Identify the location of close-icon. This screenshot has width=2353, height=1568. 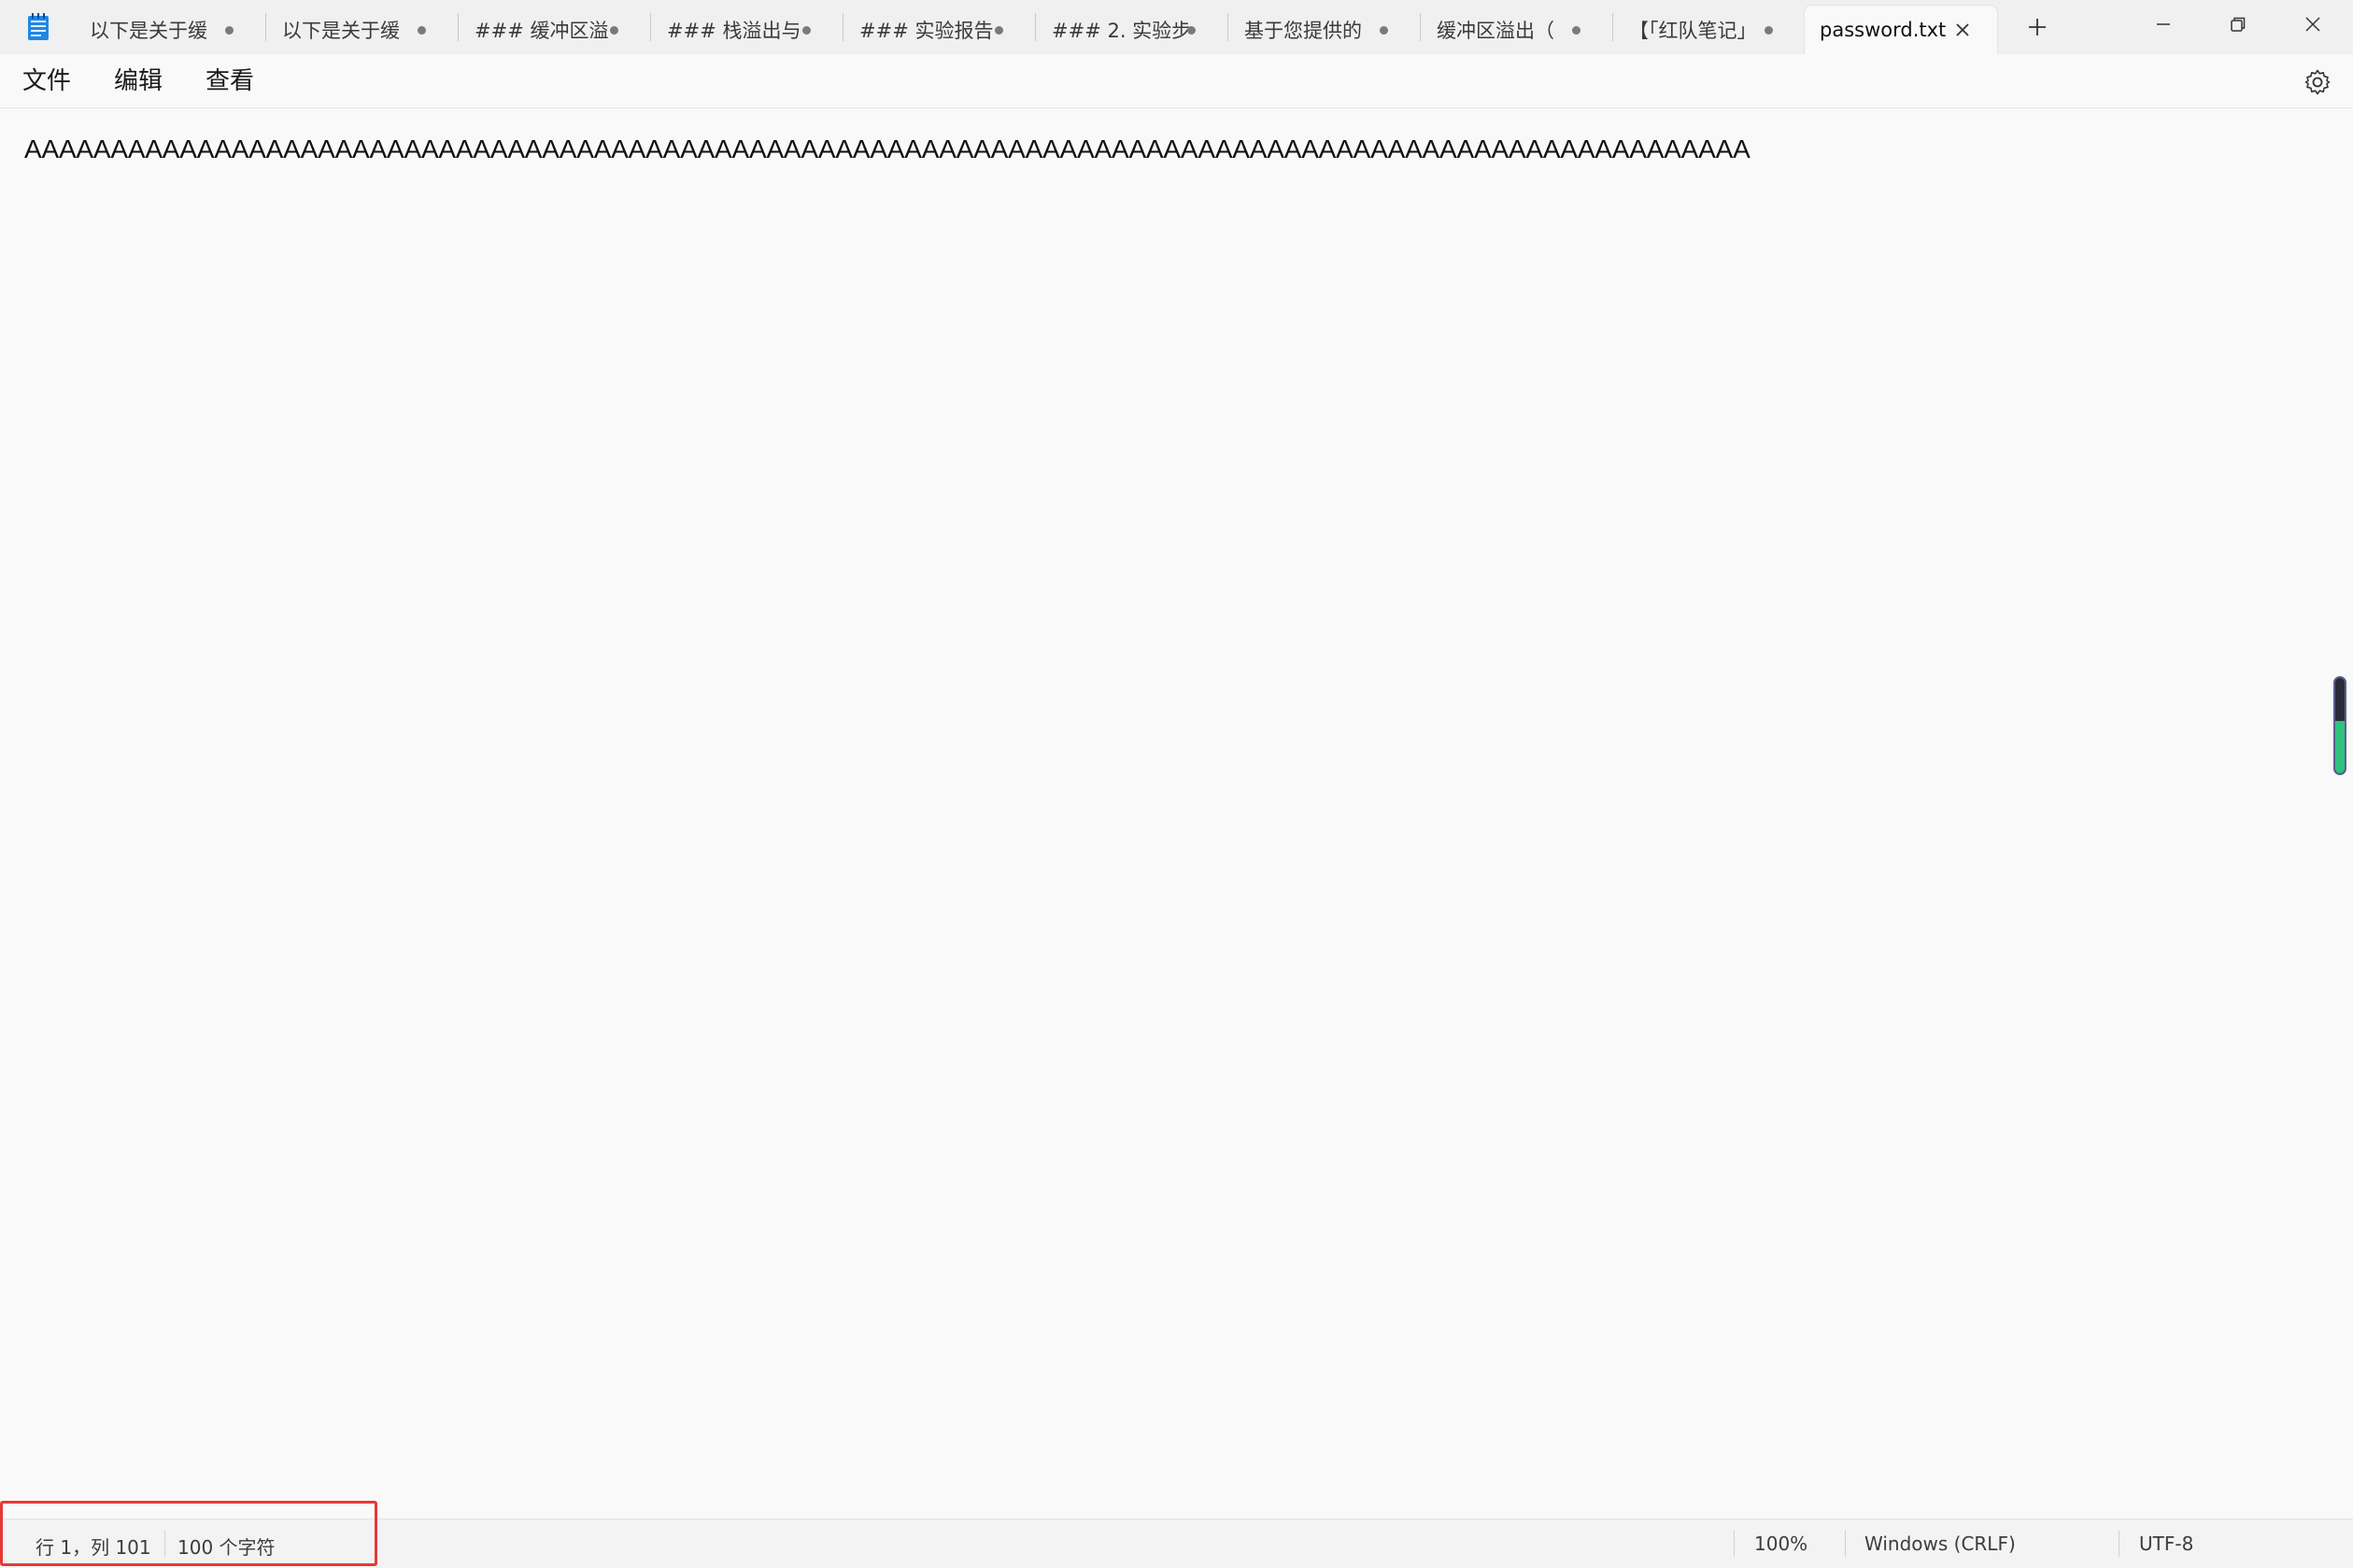
(2312, 24).